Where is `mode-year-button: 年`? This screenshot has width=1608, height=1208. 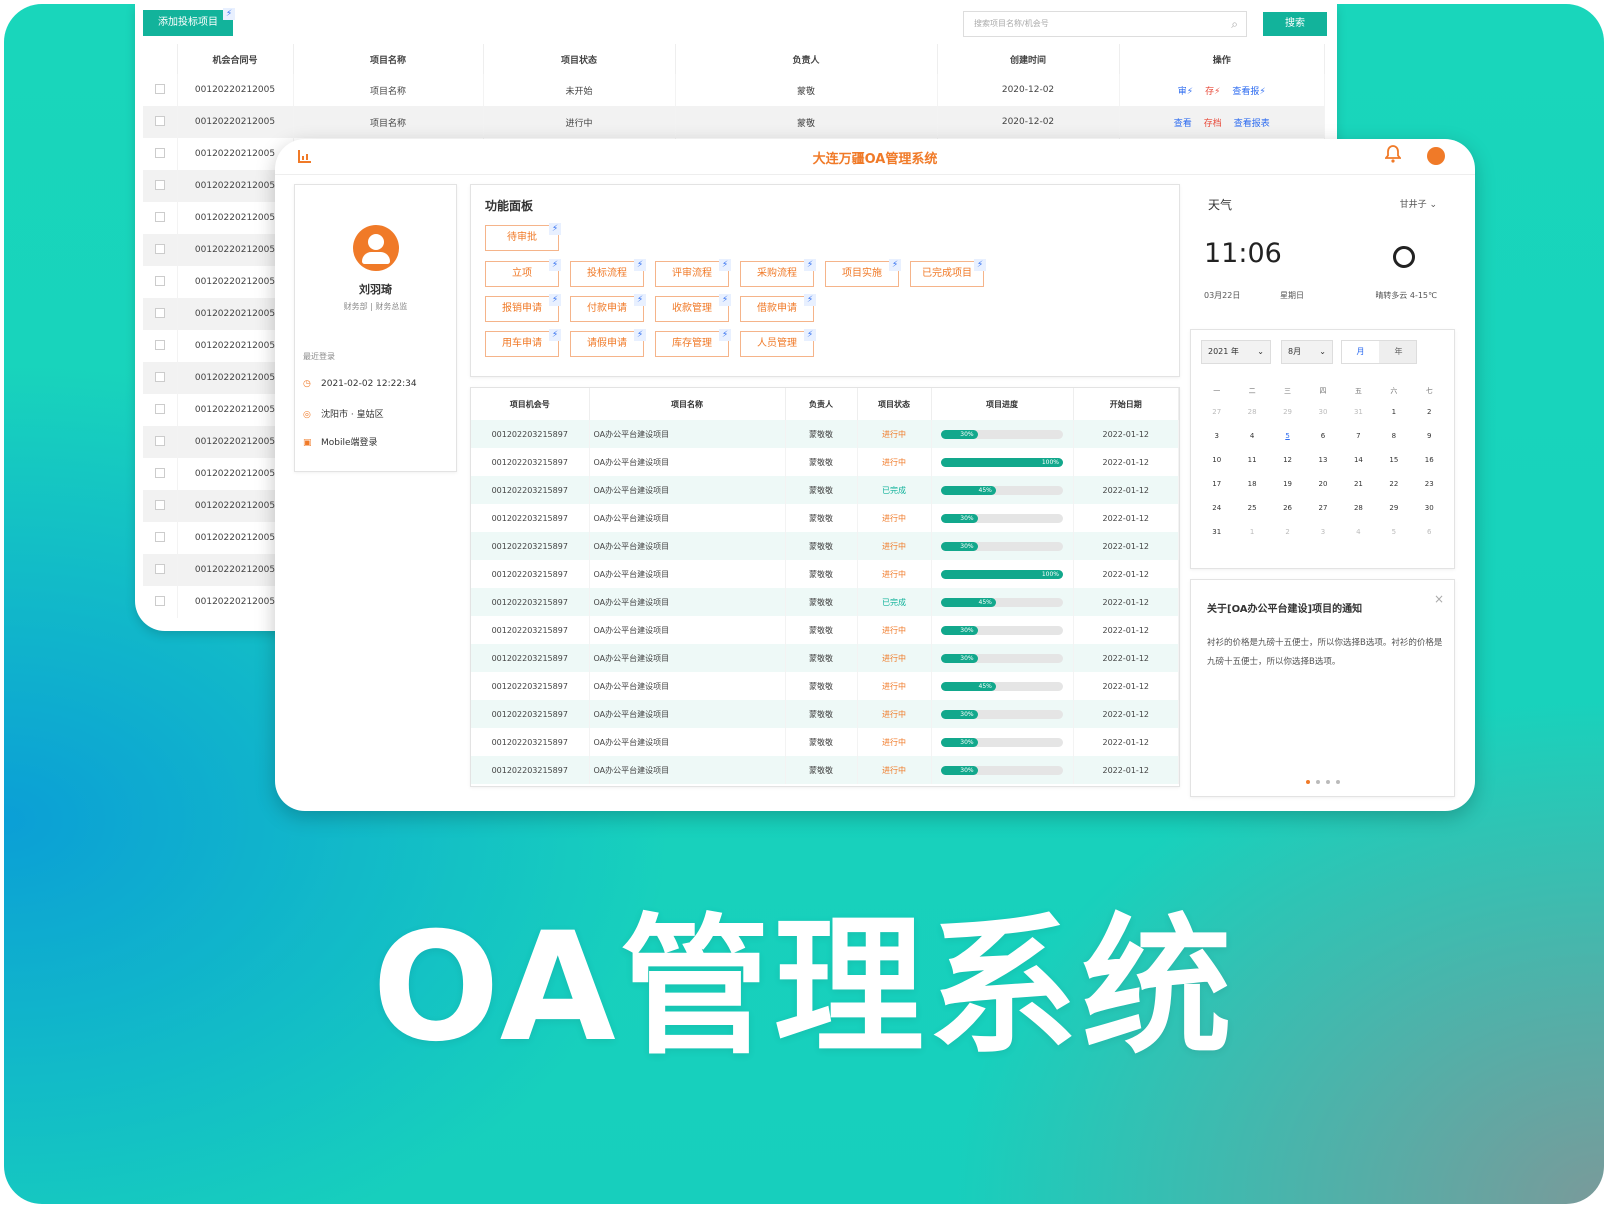
mode-year-button: 年 is located at coordinates (1398, 352).